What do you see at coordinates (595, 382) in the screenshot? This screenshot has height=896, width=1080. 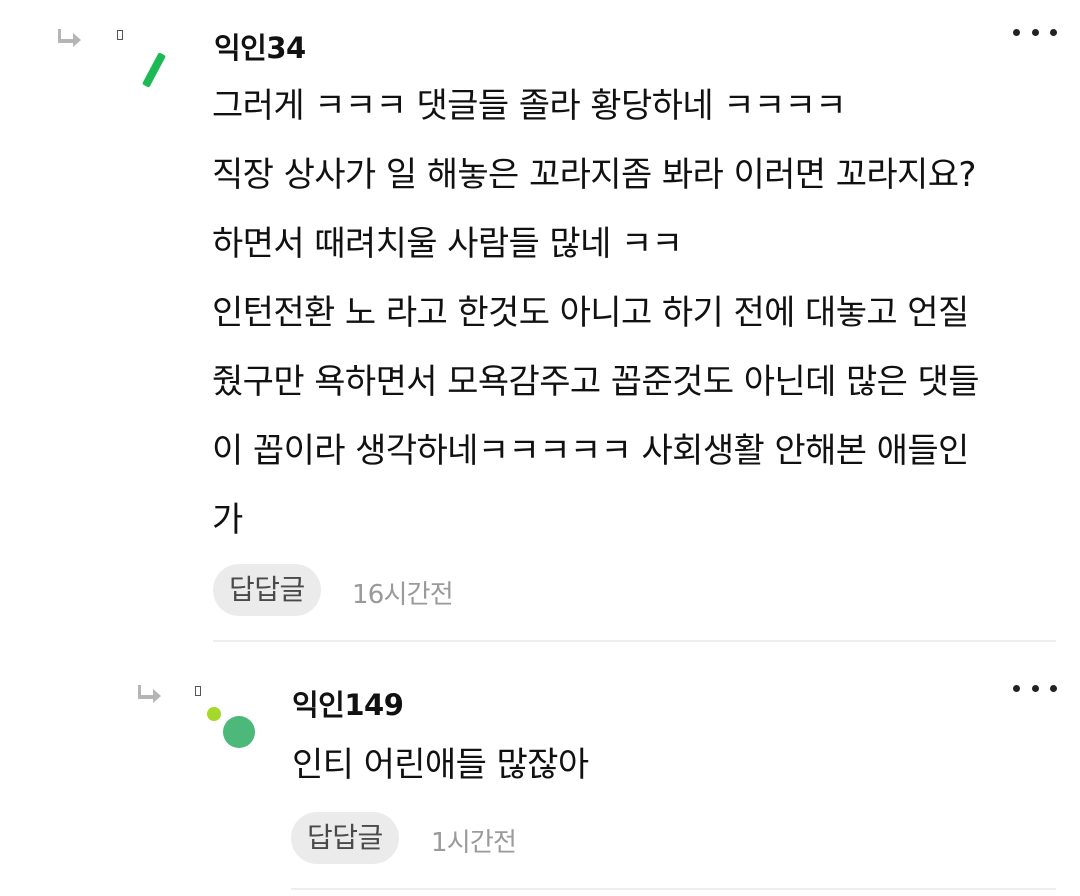 I see `comment-line: 줬구만 욕하면서 모욕감주고 꼽준것도 아닌데 많은 댓들` at bounding box center [595, 382].